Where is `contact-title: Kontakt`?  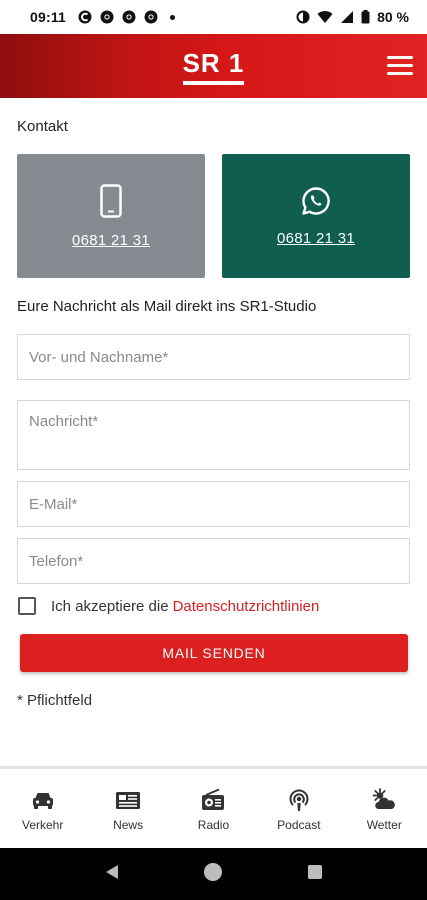 contact-title: Kontakt is located at coordinates (42, 126).